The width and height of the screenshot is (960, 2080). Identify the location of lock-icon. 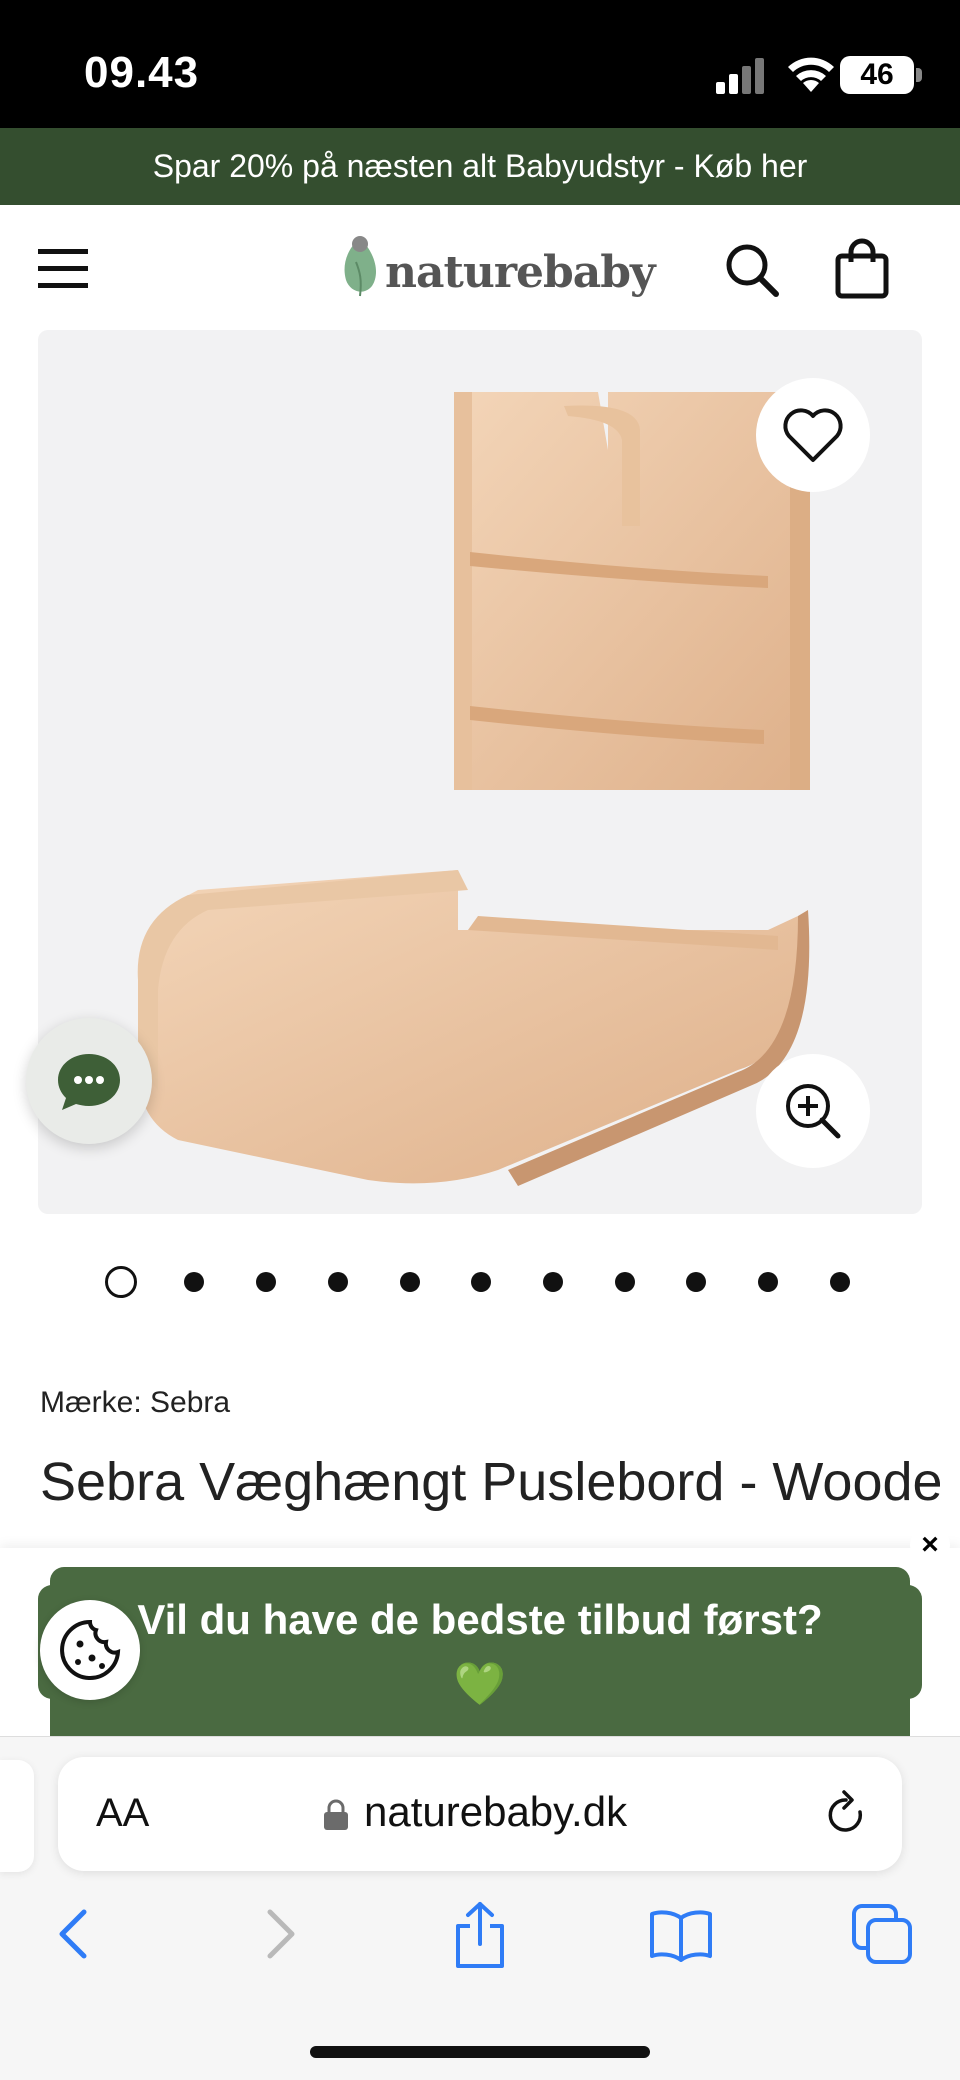
(336, 1814).